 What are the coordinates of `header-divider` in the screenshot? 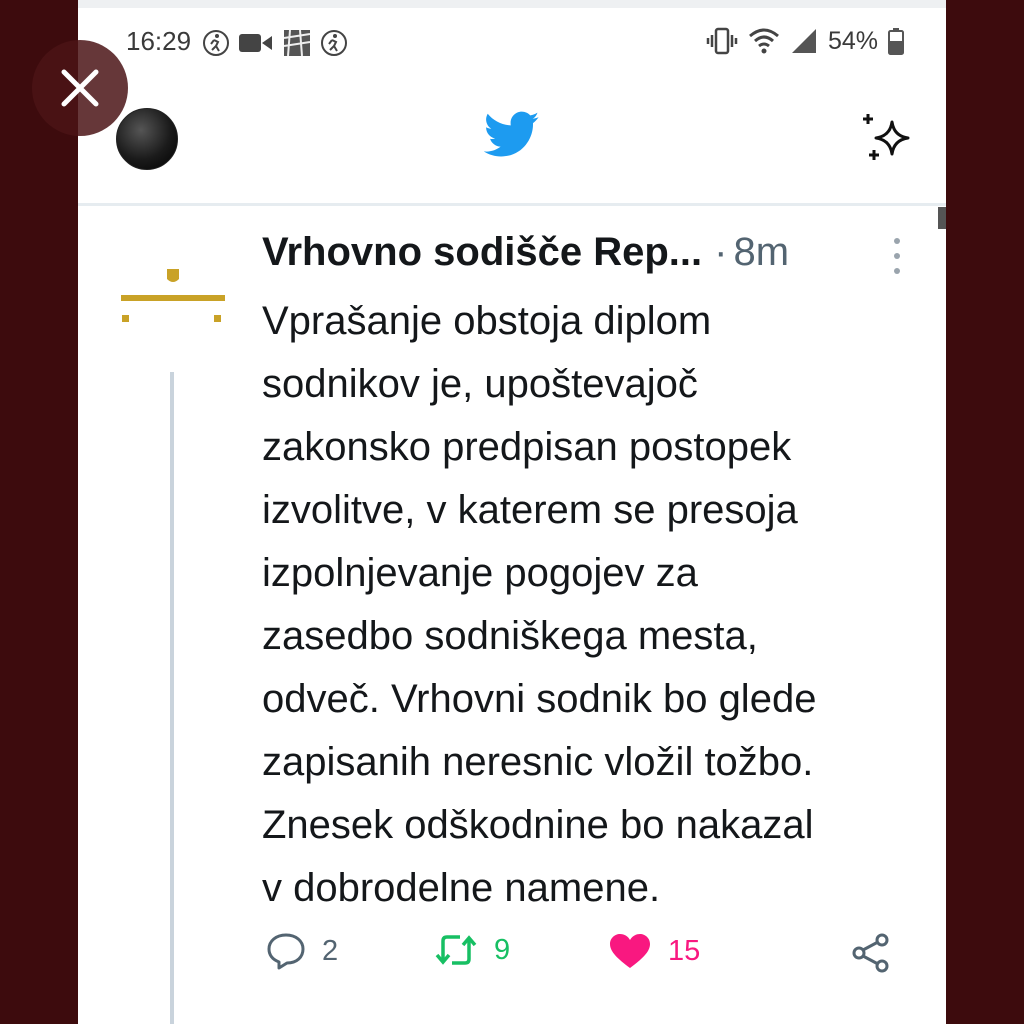 It's located at (512, 204).